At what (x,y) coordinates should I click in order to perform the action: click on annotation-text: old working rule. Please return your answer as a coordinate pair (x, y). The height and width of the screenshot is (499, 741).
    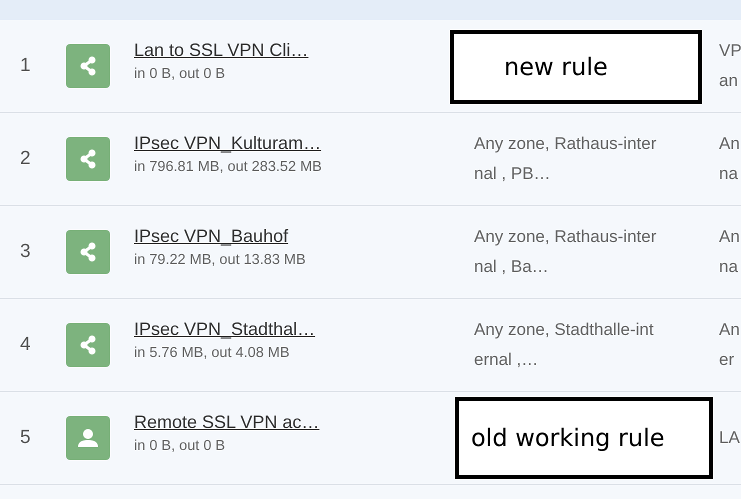
    Looking at the image, I should click on (568, 438).